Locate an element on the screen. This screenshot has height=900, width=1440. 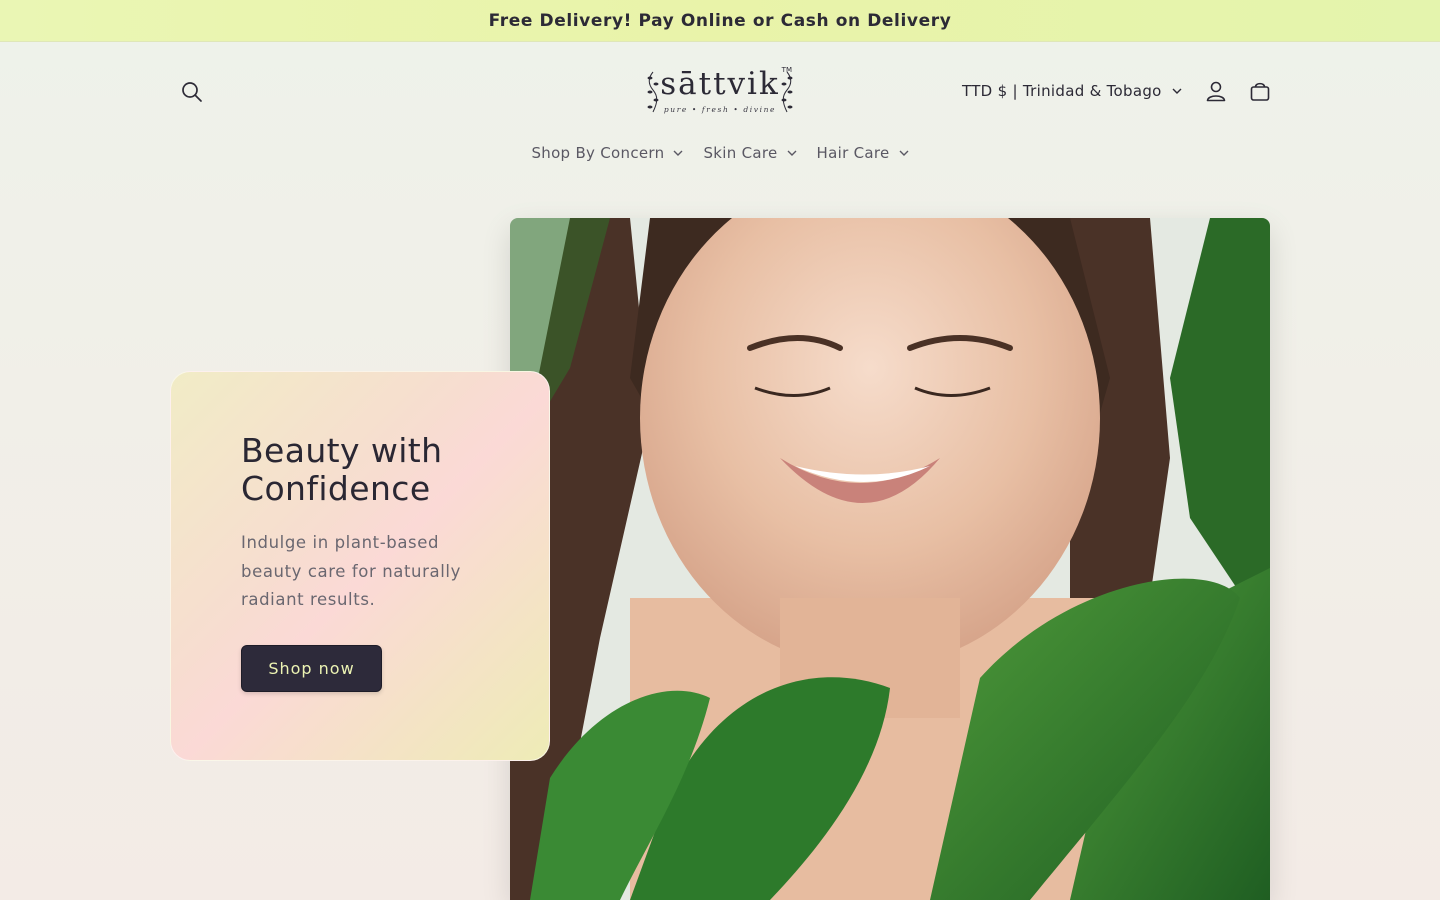
brand-logo: sāttvik pure • fresh • divine TM is located at coordinates (720, 91).